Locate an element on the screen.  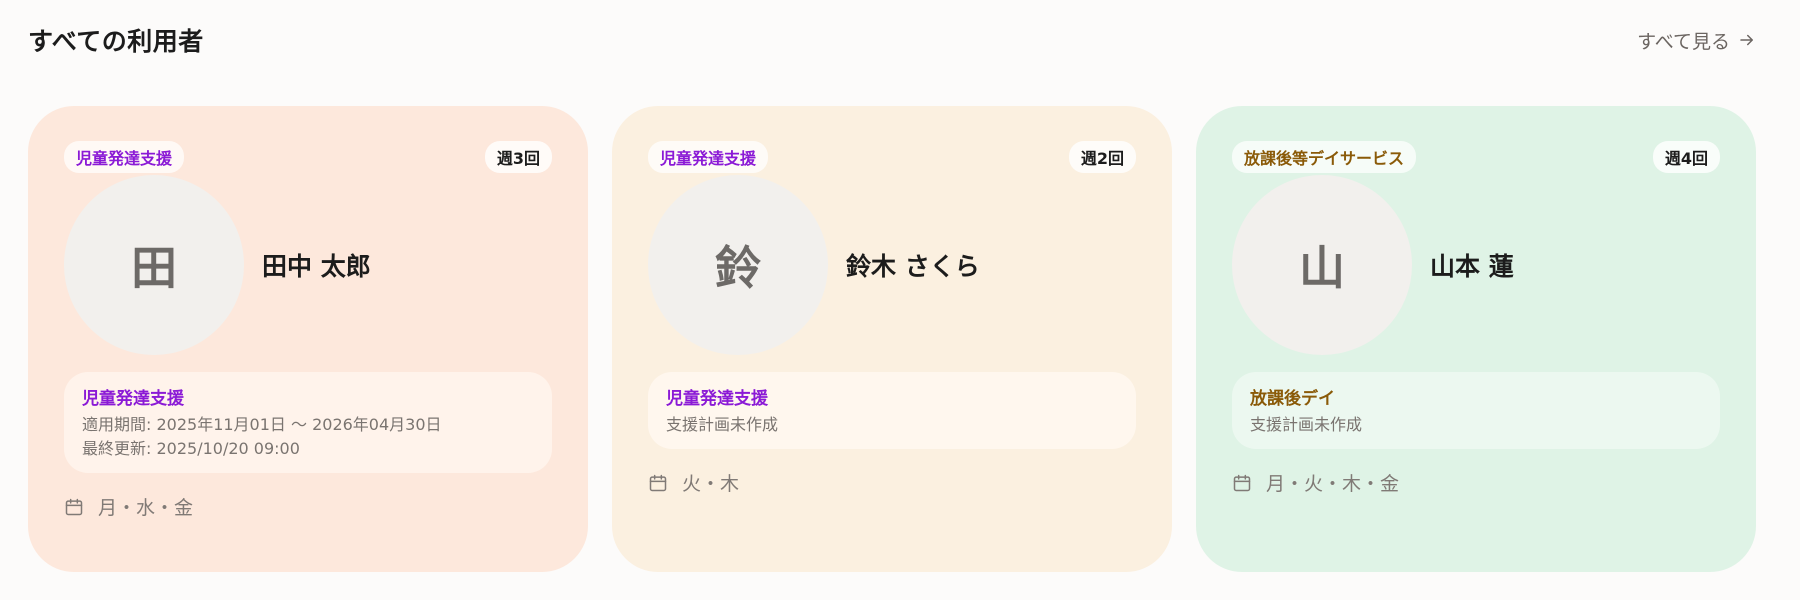
plan-updated: 最終更新: 2025/10/20 09:00 is located at coordinates (191, 448).